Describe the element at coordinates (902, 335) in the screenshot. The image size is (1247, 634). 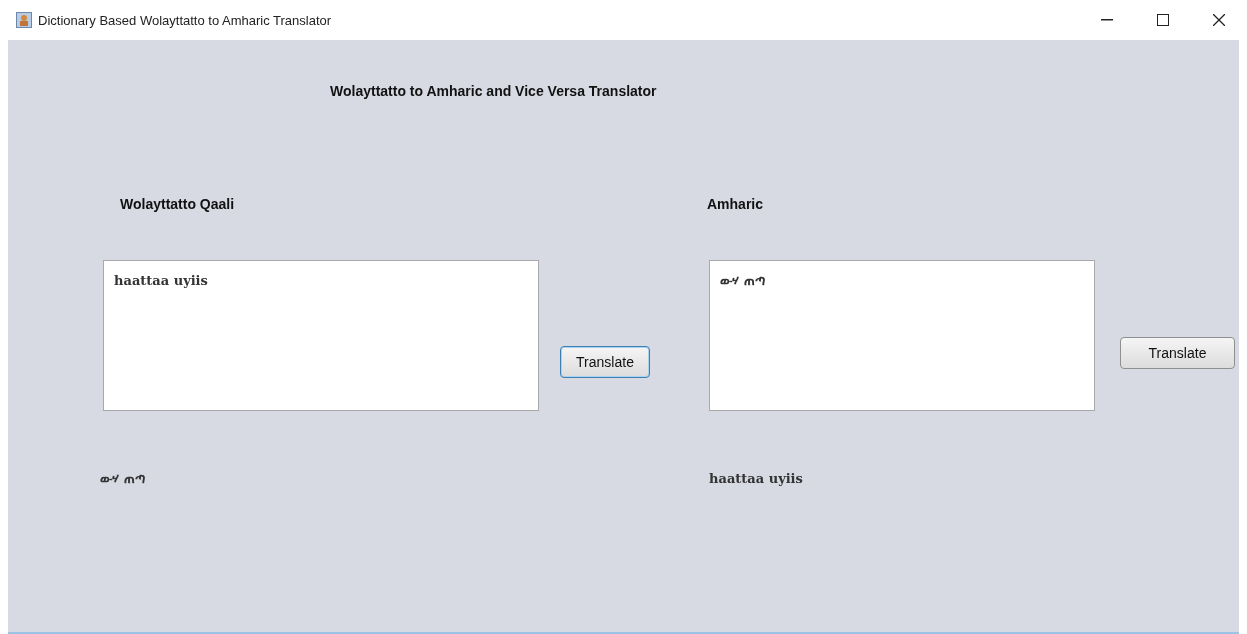
I see `target-text-area: ውሃ ጠጣ` at that location.